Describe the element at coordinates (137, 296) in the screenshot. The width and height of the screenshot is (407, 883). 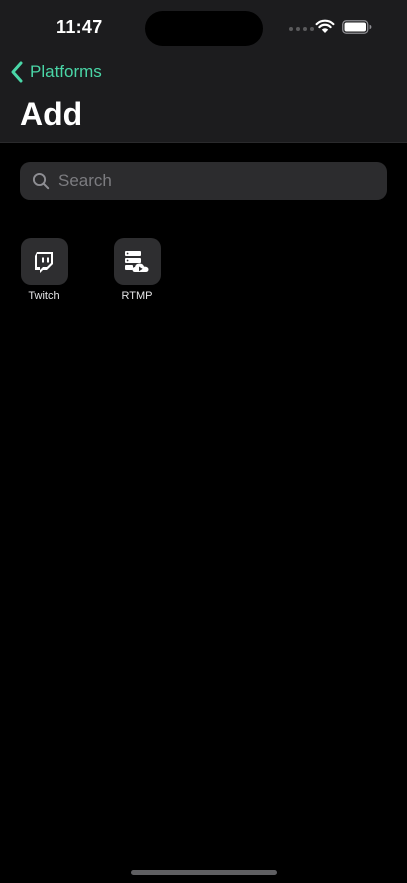
I see `platform-label: RTMP` at that location.